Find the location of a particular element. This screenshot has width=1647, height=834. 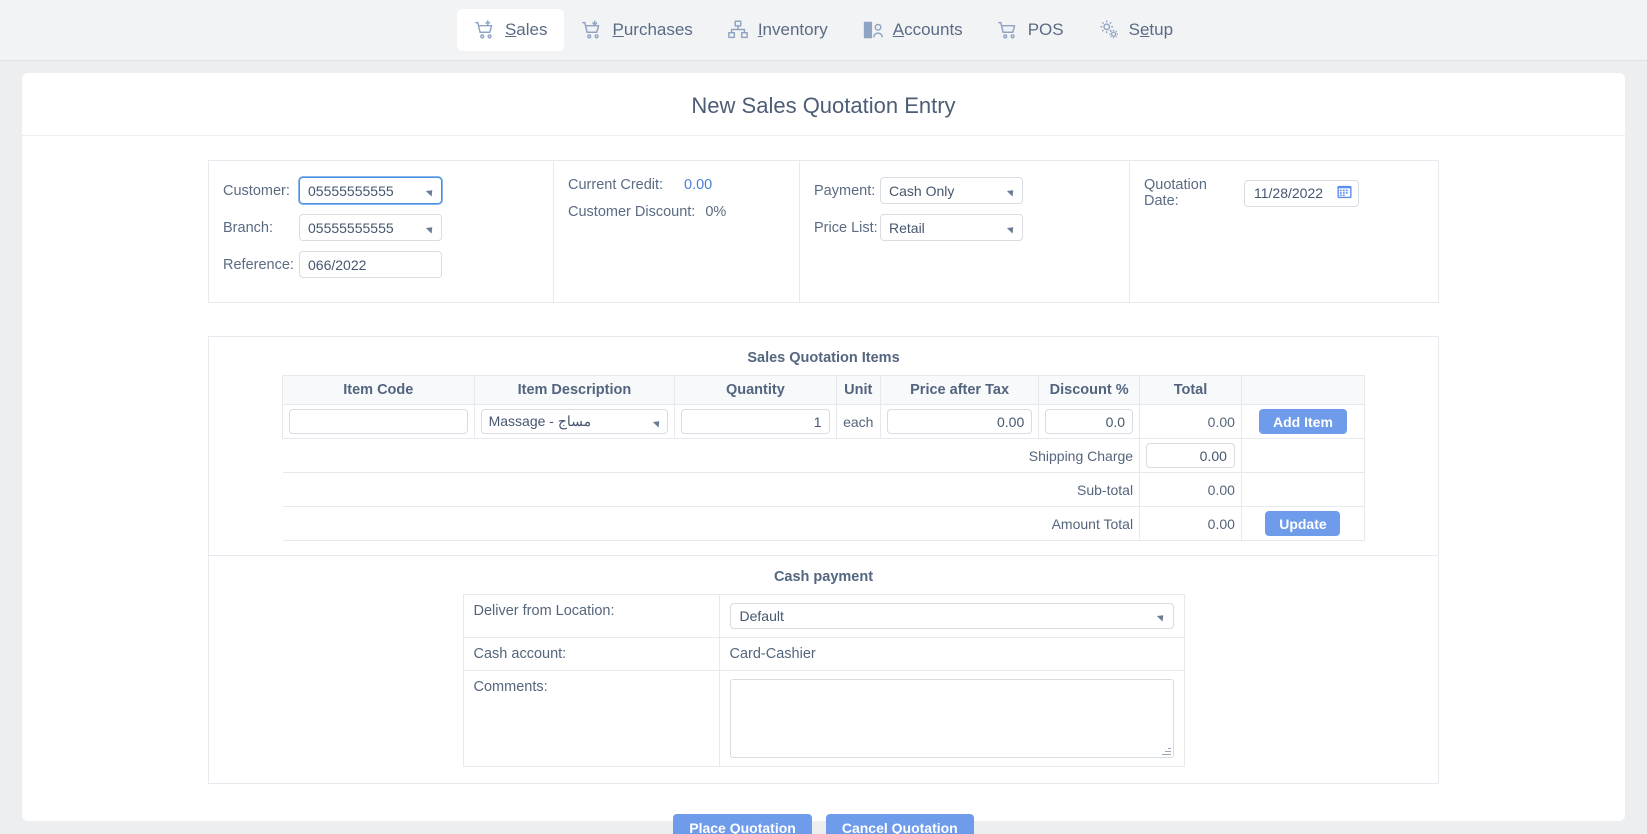

cell-item-description: Massage - مساج is located at coordinates (574, 421).